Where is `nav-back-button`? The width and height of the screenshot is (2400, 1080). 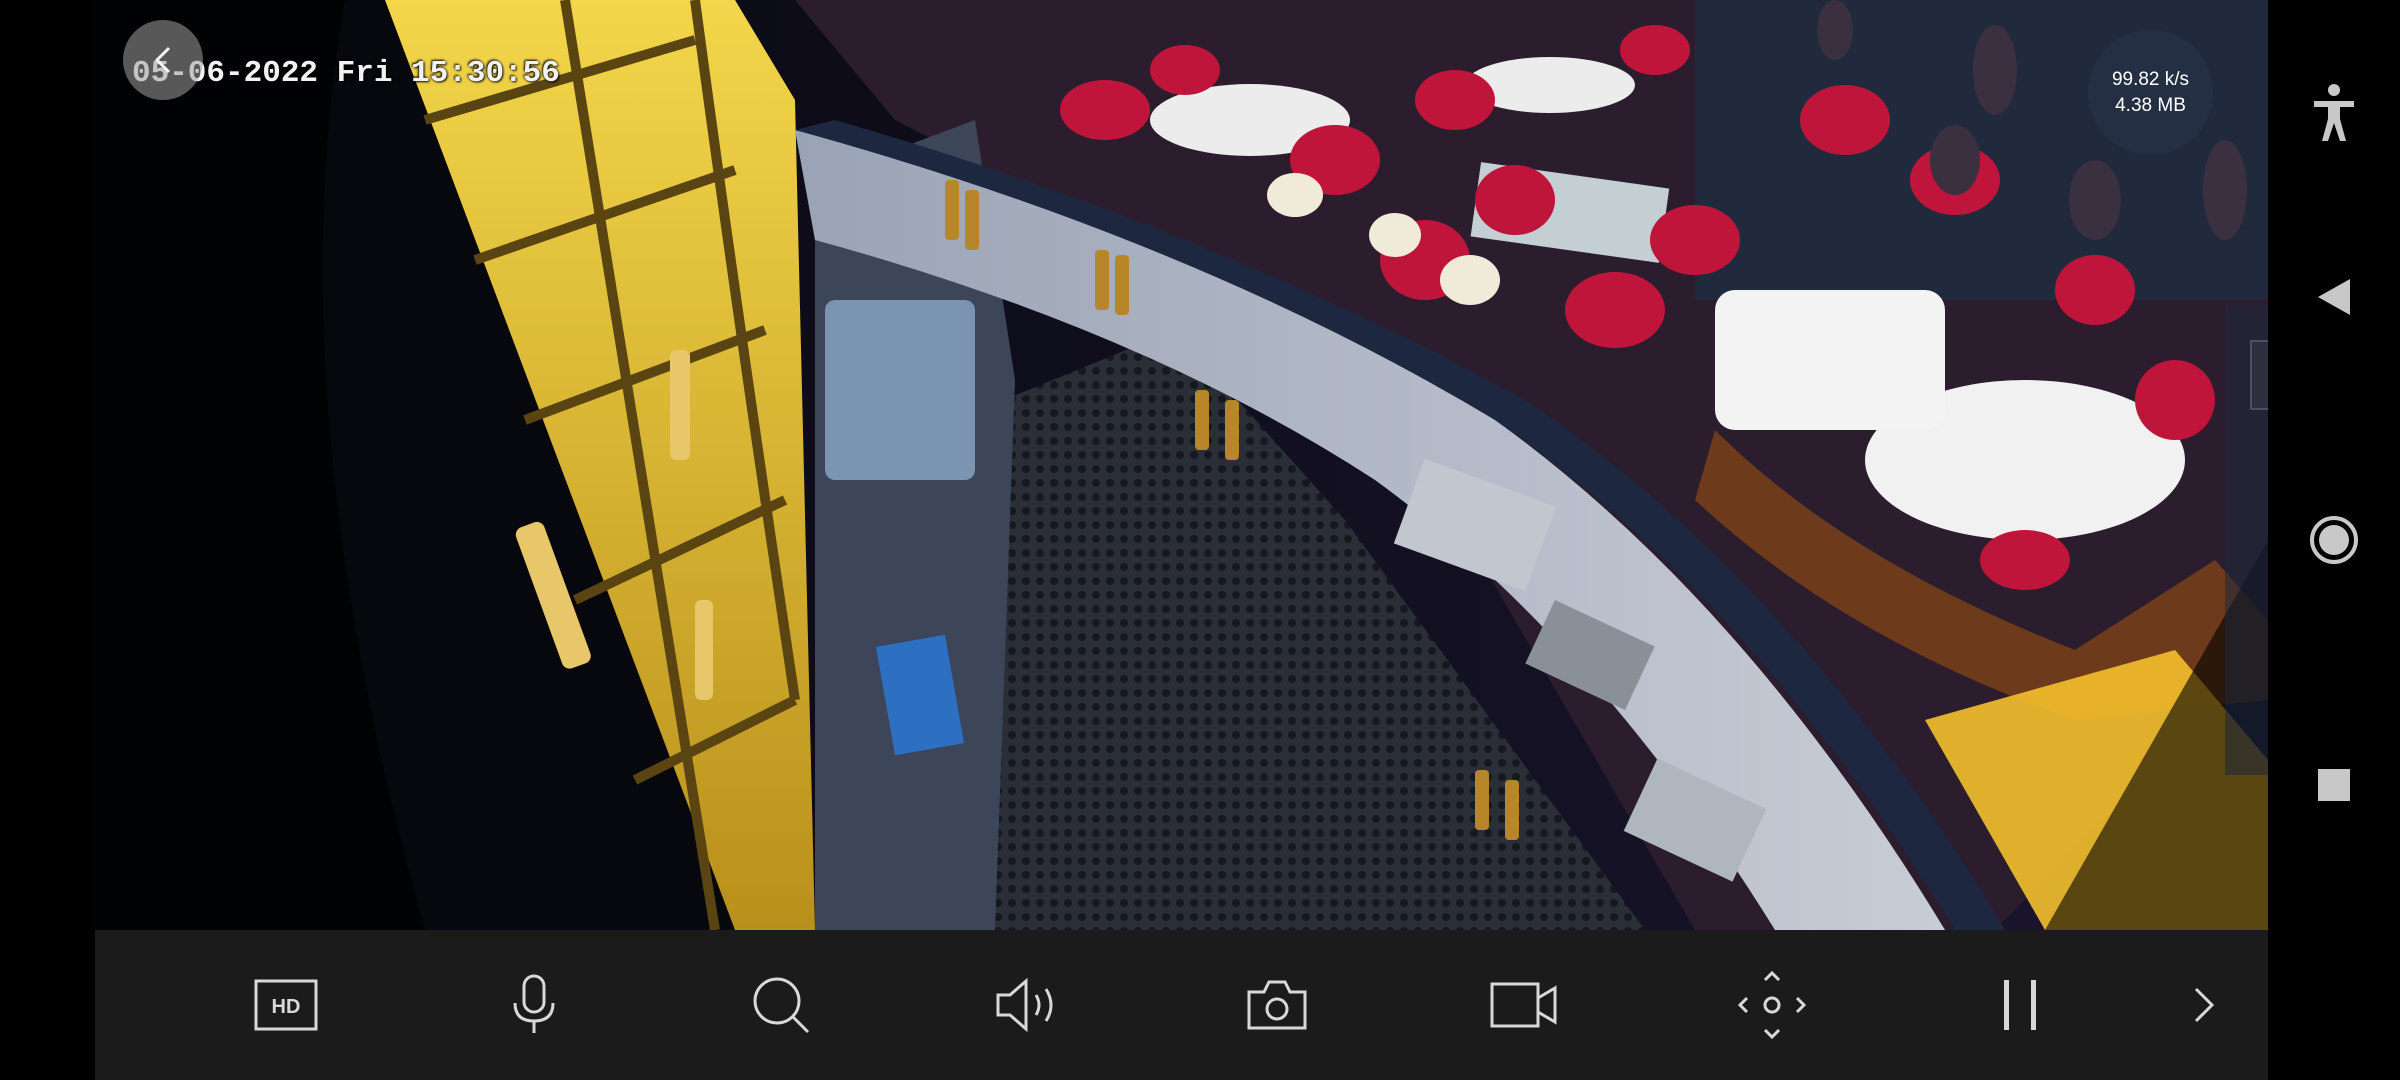
nav-back-button is located at coordinates (2334, 297).